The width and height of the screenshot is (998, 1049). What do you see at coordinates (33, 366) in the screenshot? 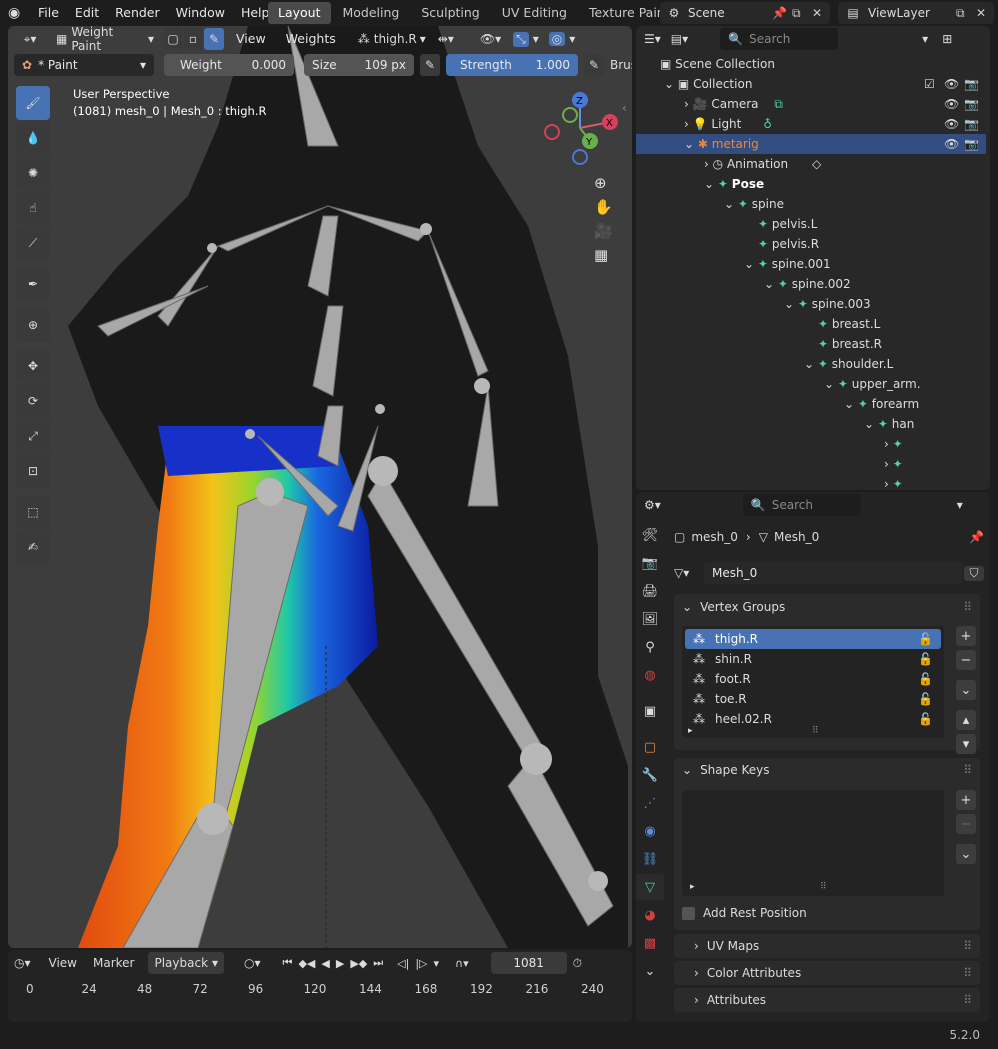
I see `move-tool: ✥` at bounding box center [33, 366].